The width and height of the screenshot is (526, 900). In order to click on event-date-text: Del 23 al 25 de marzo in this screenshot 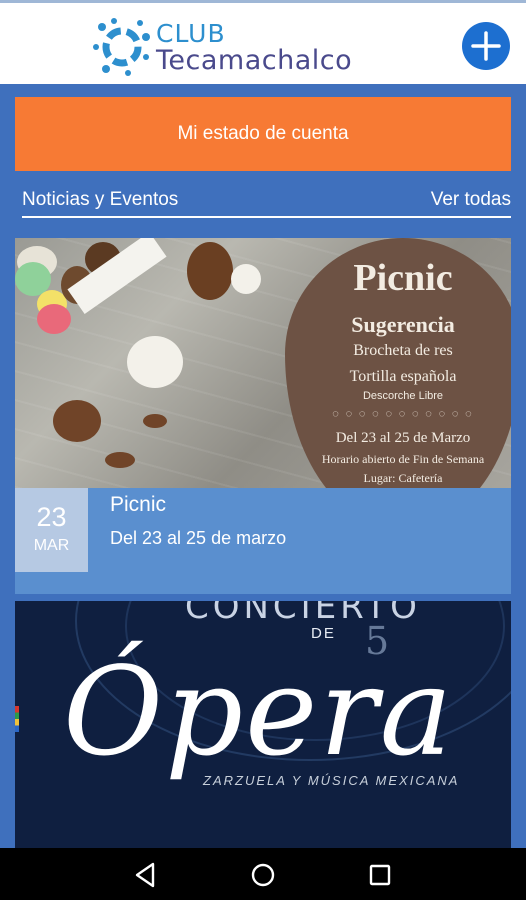, I will do `click(198, 538)`.